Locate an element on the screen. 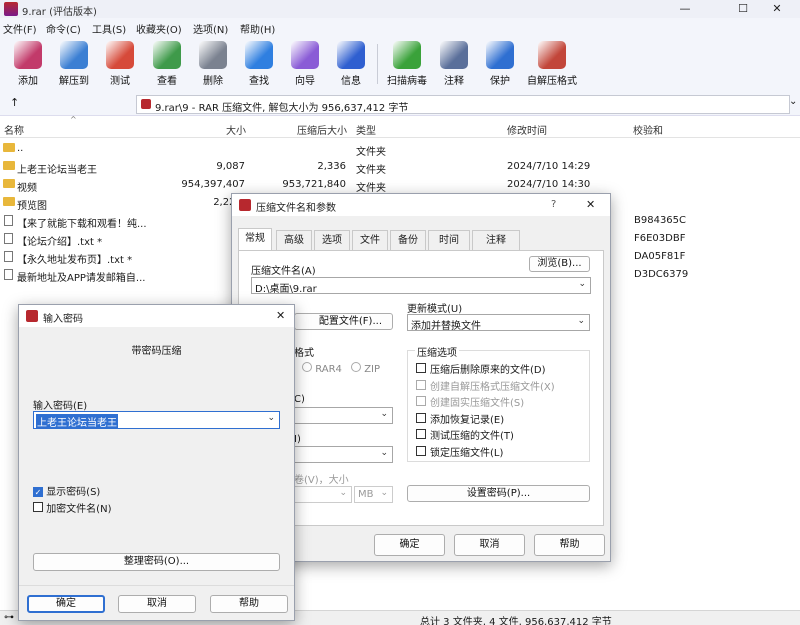  password-input-label: 输入密码(E) is located at coordinates (60, 406).